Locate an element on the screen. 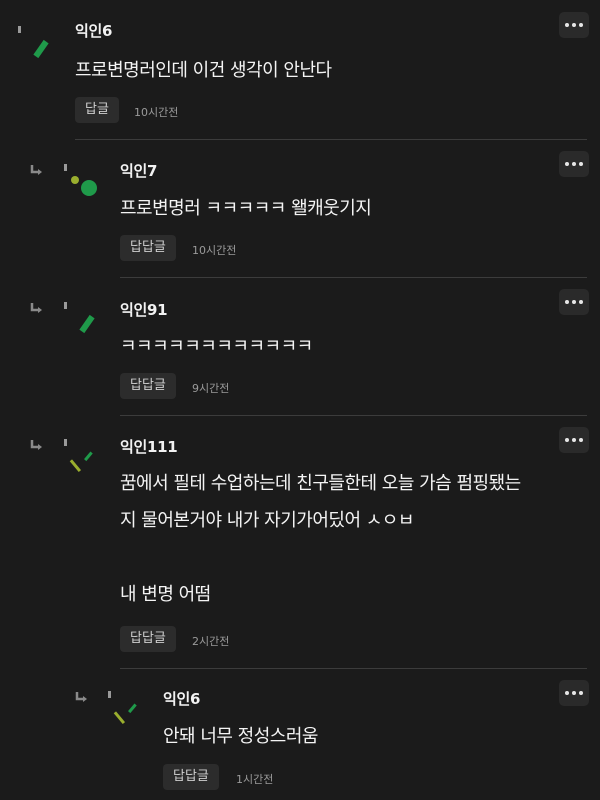  commenter-name: 익인91 is located at coordinates (144, 310).